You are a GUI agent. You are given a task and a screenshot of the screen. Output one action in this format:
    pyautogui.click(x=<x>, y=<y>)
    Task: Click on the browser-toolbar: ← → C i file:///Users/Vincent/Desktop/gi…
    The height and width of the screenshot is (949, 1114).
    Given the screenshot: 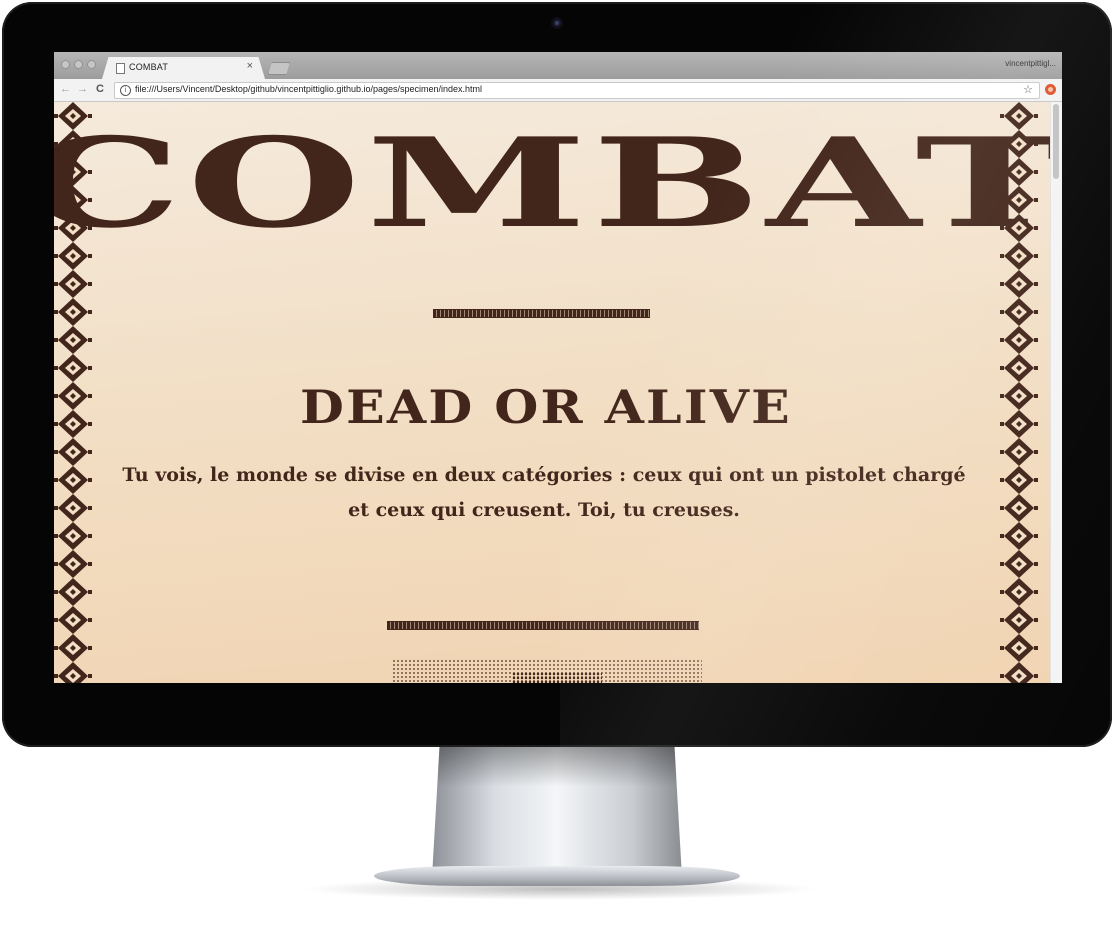 What is the action you would take?
    pyautogui.click(x=558, y=90)
    